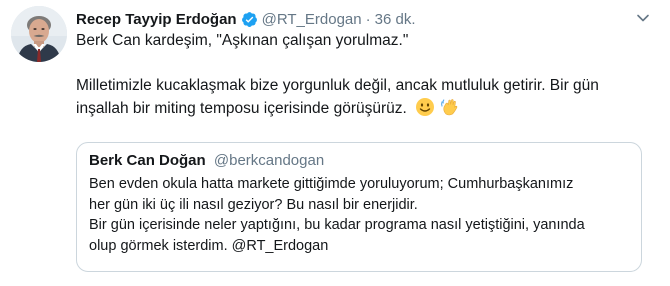  What do you see at coordinates (249, 19) in the screenshot?
I see `verified-badge-icon` at bounding box center [249, 19].